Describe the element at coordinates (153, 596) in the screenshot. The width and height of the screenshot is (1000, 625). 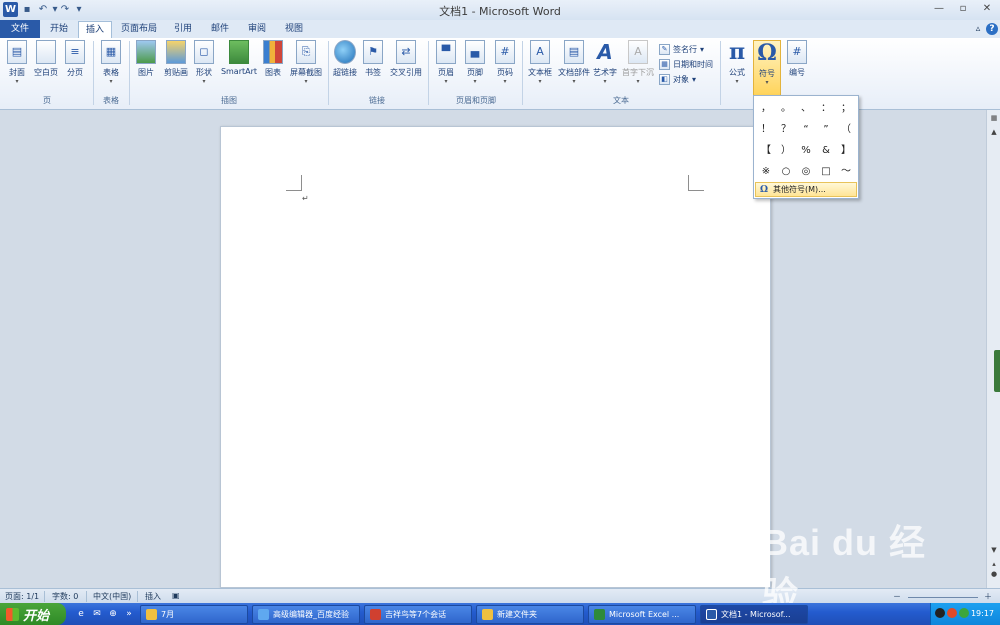
I see `insert-mode: 插入` at that location.